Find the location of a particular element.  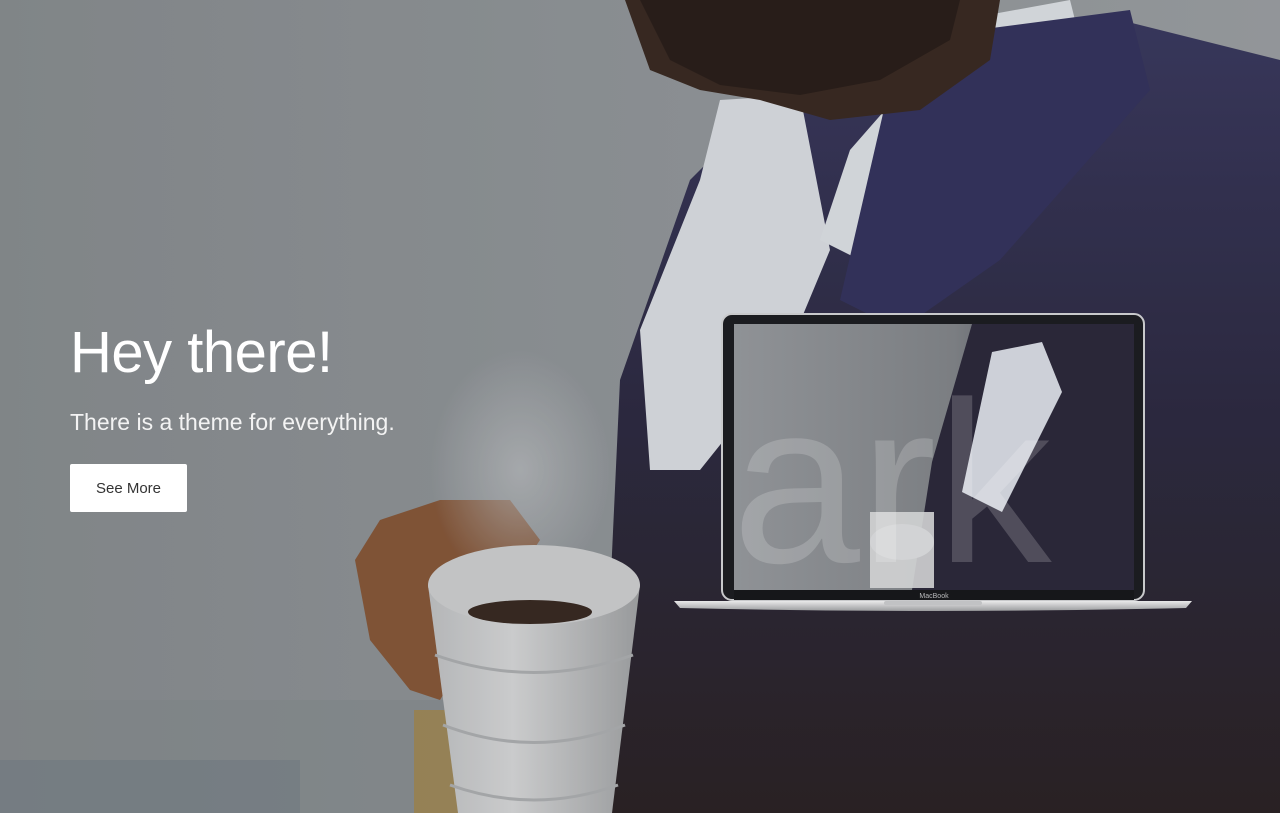

see-more-button: See More is located at coordinates (128, 488).